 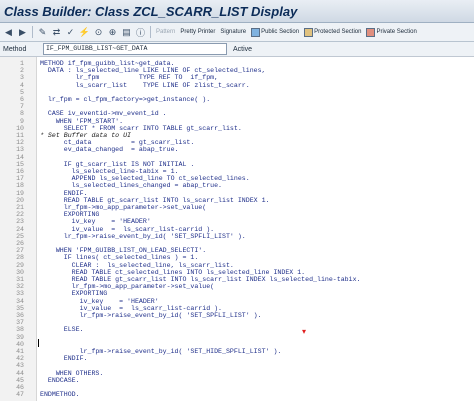 I want to click on edit-icon: ✎, so click(x=42, y=32).